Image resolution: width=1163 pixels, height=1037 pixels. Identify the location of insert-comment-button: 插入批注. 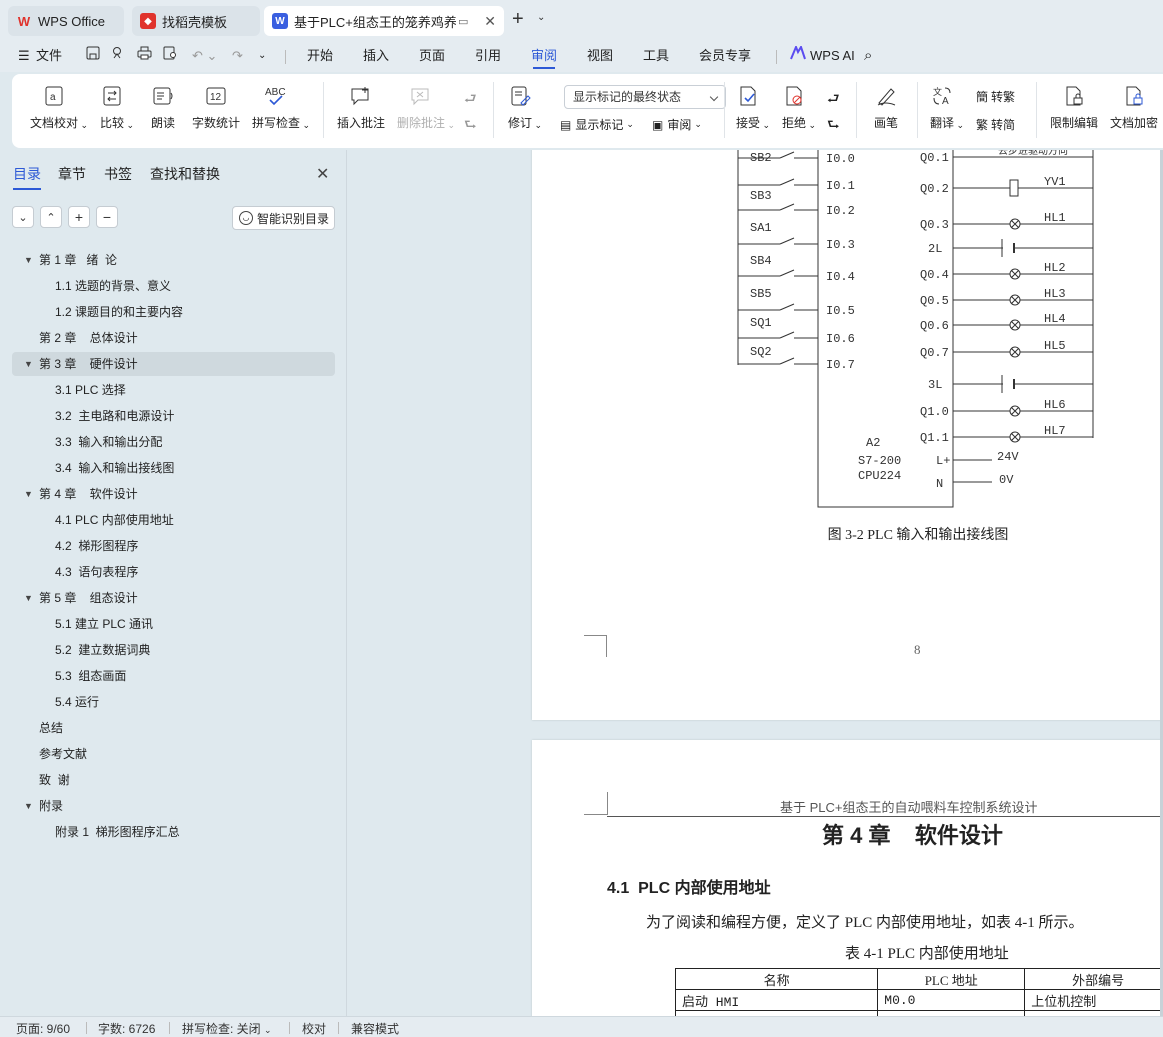
(361, 107).